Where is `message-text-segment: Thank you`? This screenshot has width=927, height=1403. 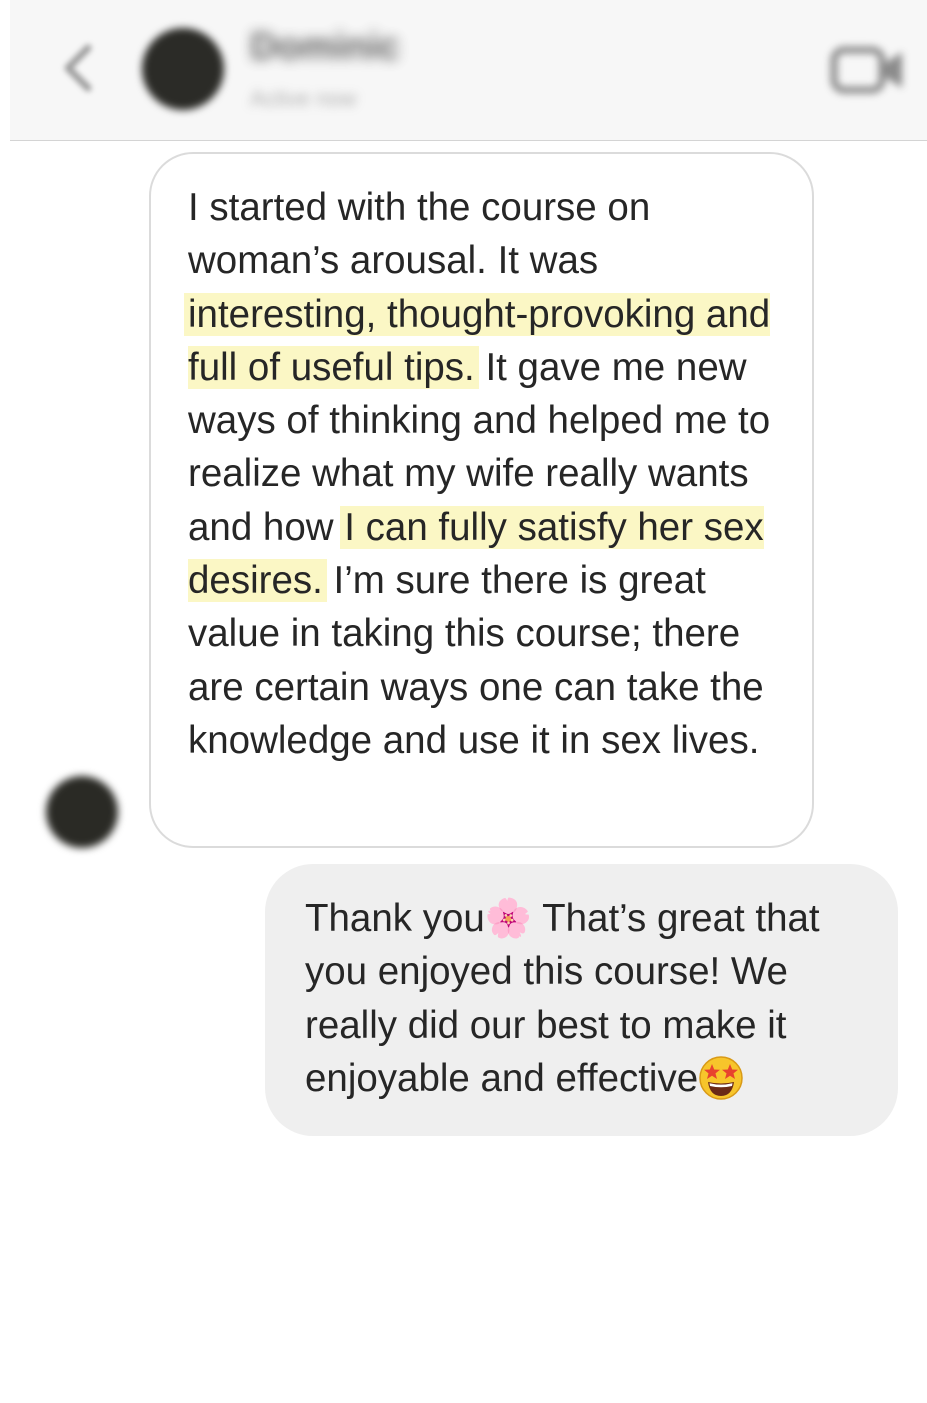
message-text-segment: Thank you is located at coordinates (395, 918).